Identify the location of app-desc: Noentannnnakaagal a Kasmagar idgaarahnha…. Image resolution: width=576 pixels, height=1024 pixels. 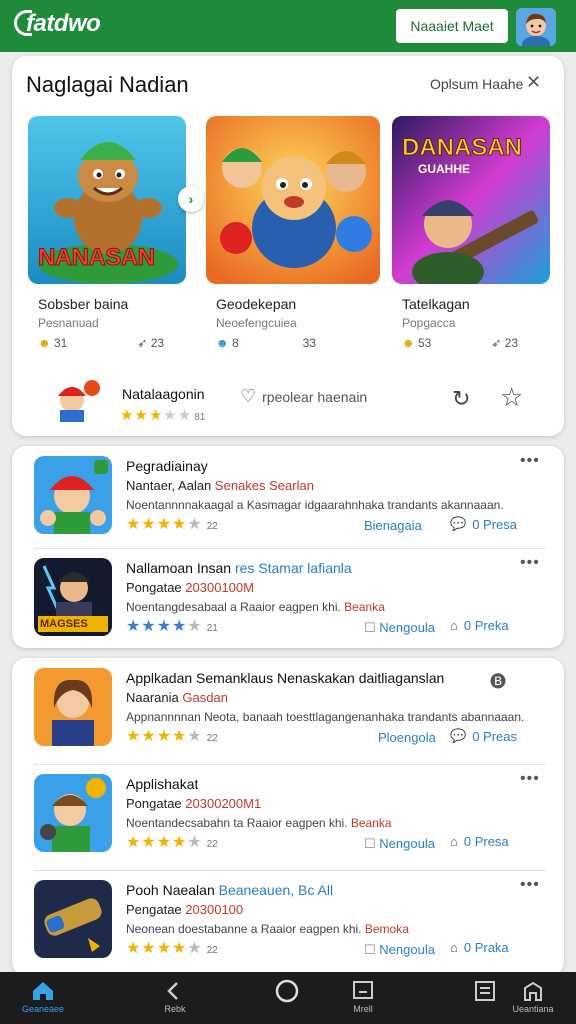
(315, 505).